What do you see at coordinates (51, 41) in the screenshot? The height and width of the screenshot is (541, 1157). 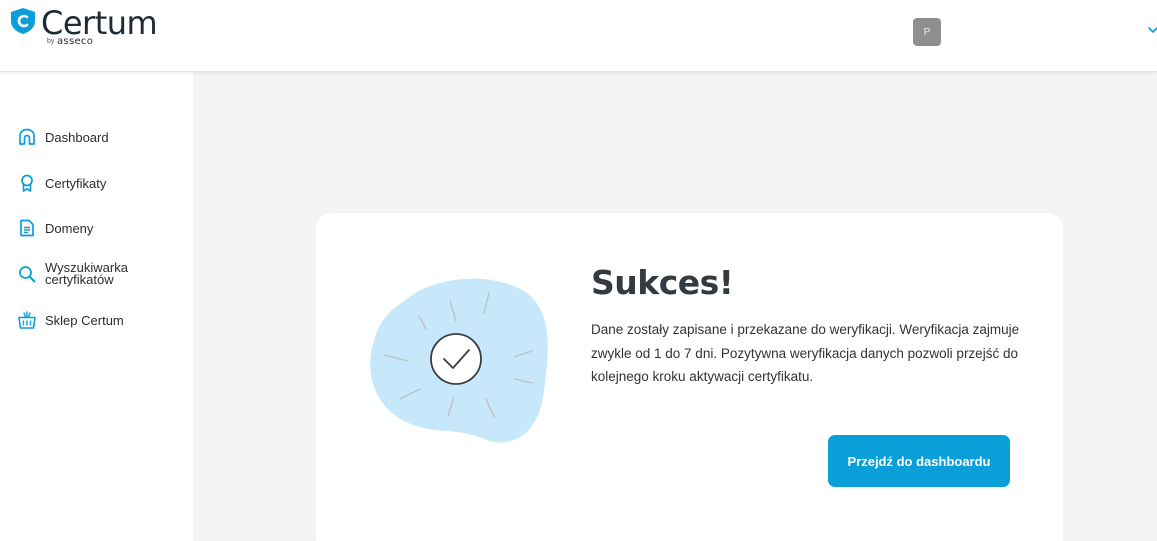 I see `brand-by: by` at bounding box center [51, 41].